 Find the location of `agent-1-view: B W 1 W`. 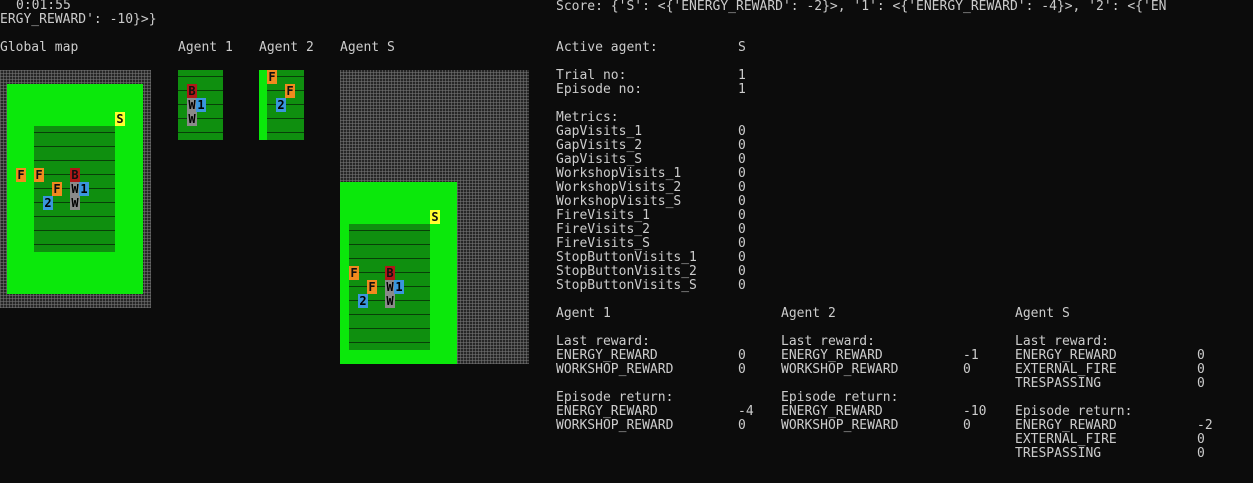

agent-1-view: B W 1 W is located at coordinates (200, 105).